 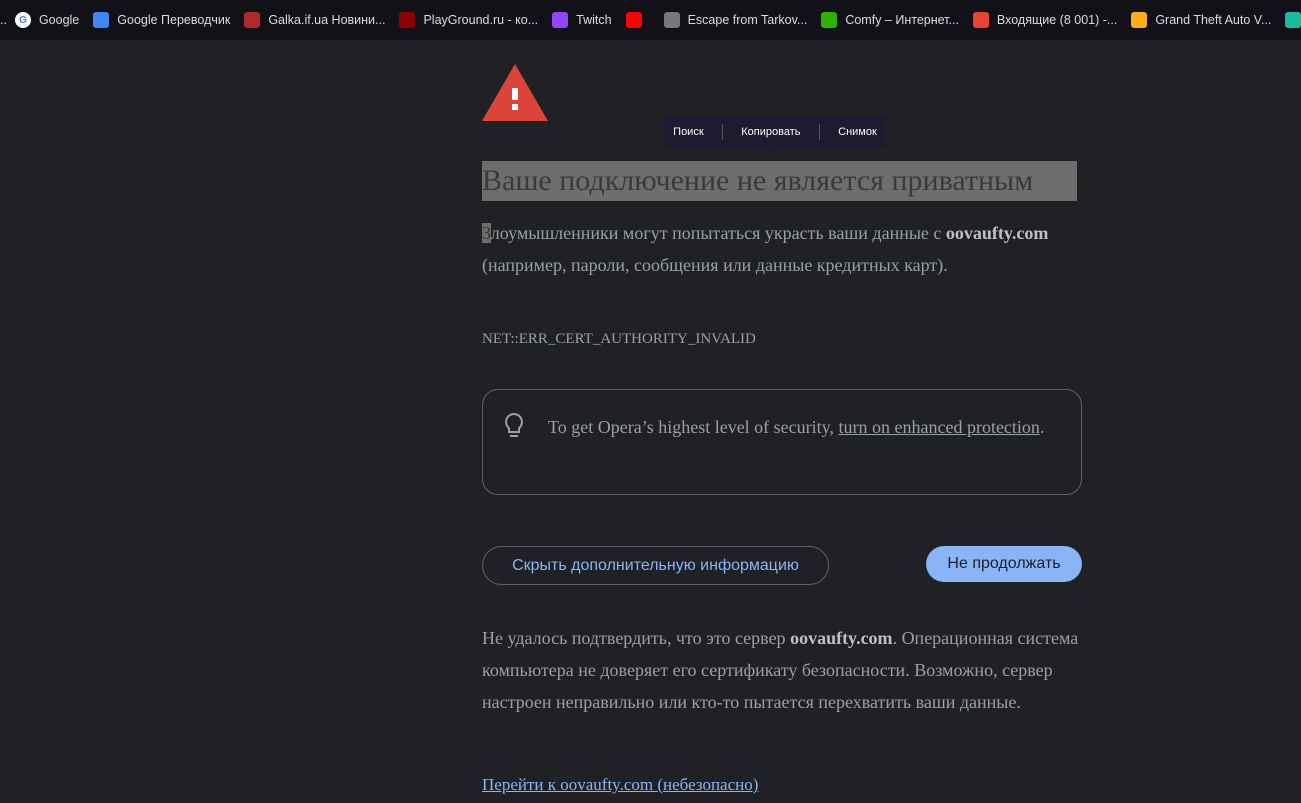 What do you see at coordinates (515, 92) in the screenshot?
I see `warning-triangle-icon` at bounding box center [515, 92].